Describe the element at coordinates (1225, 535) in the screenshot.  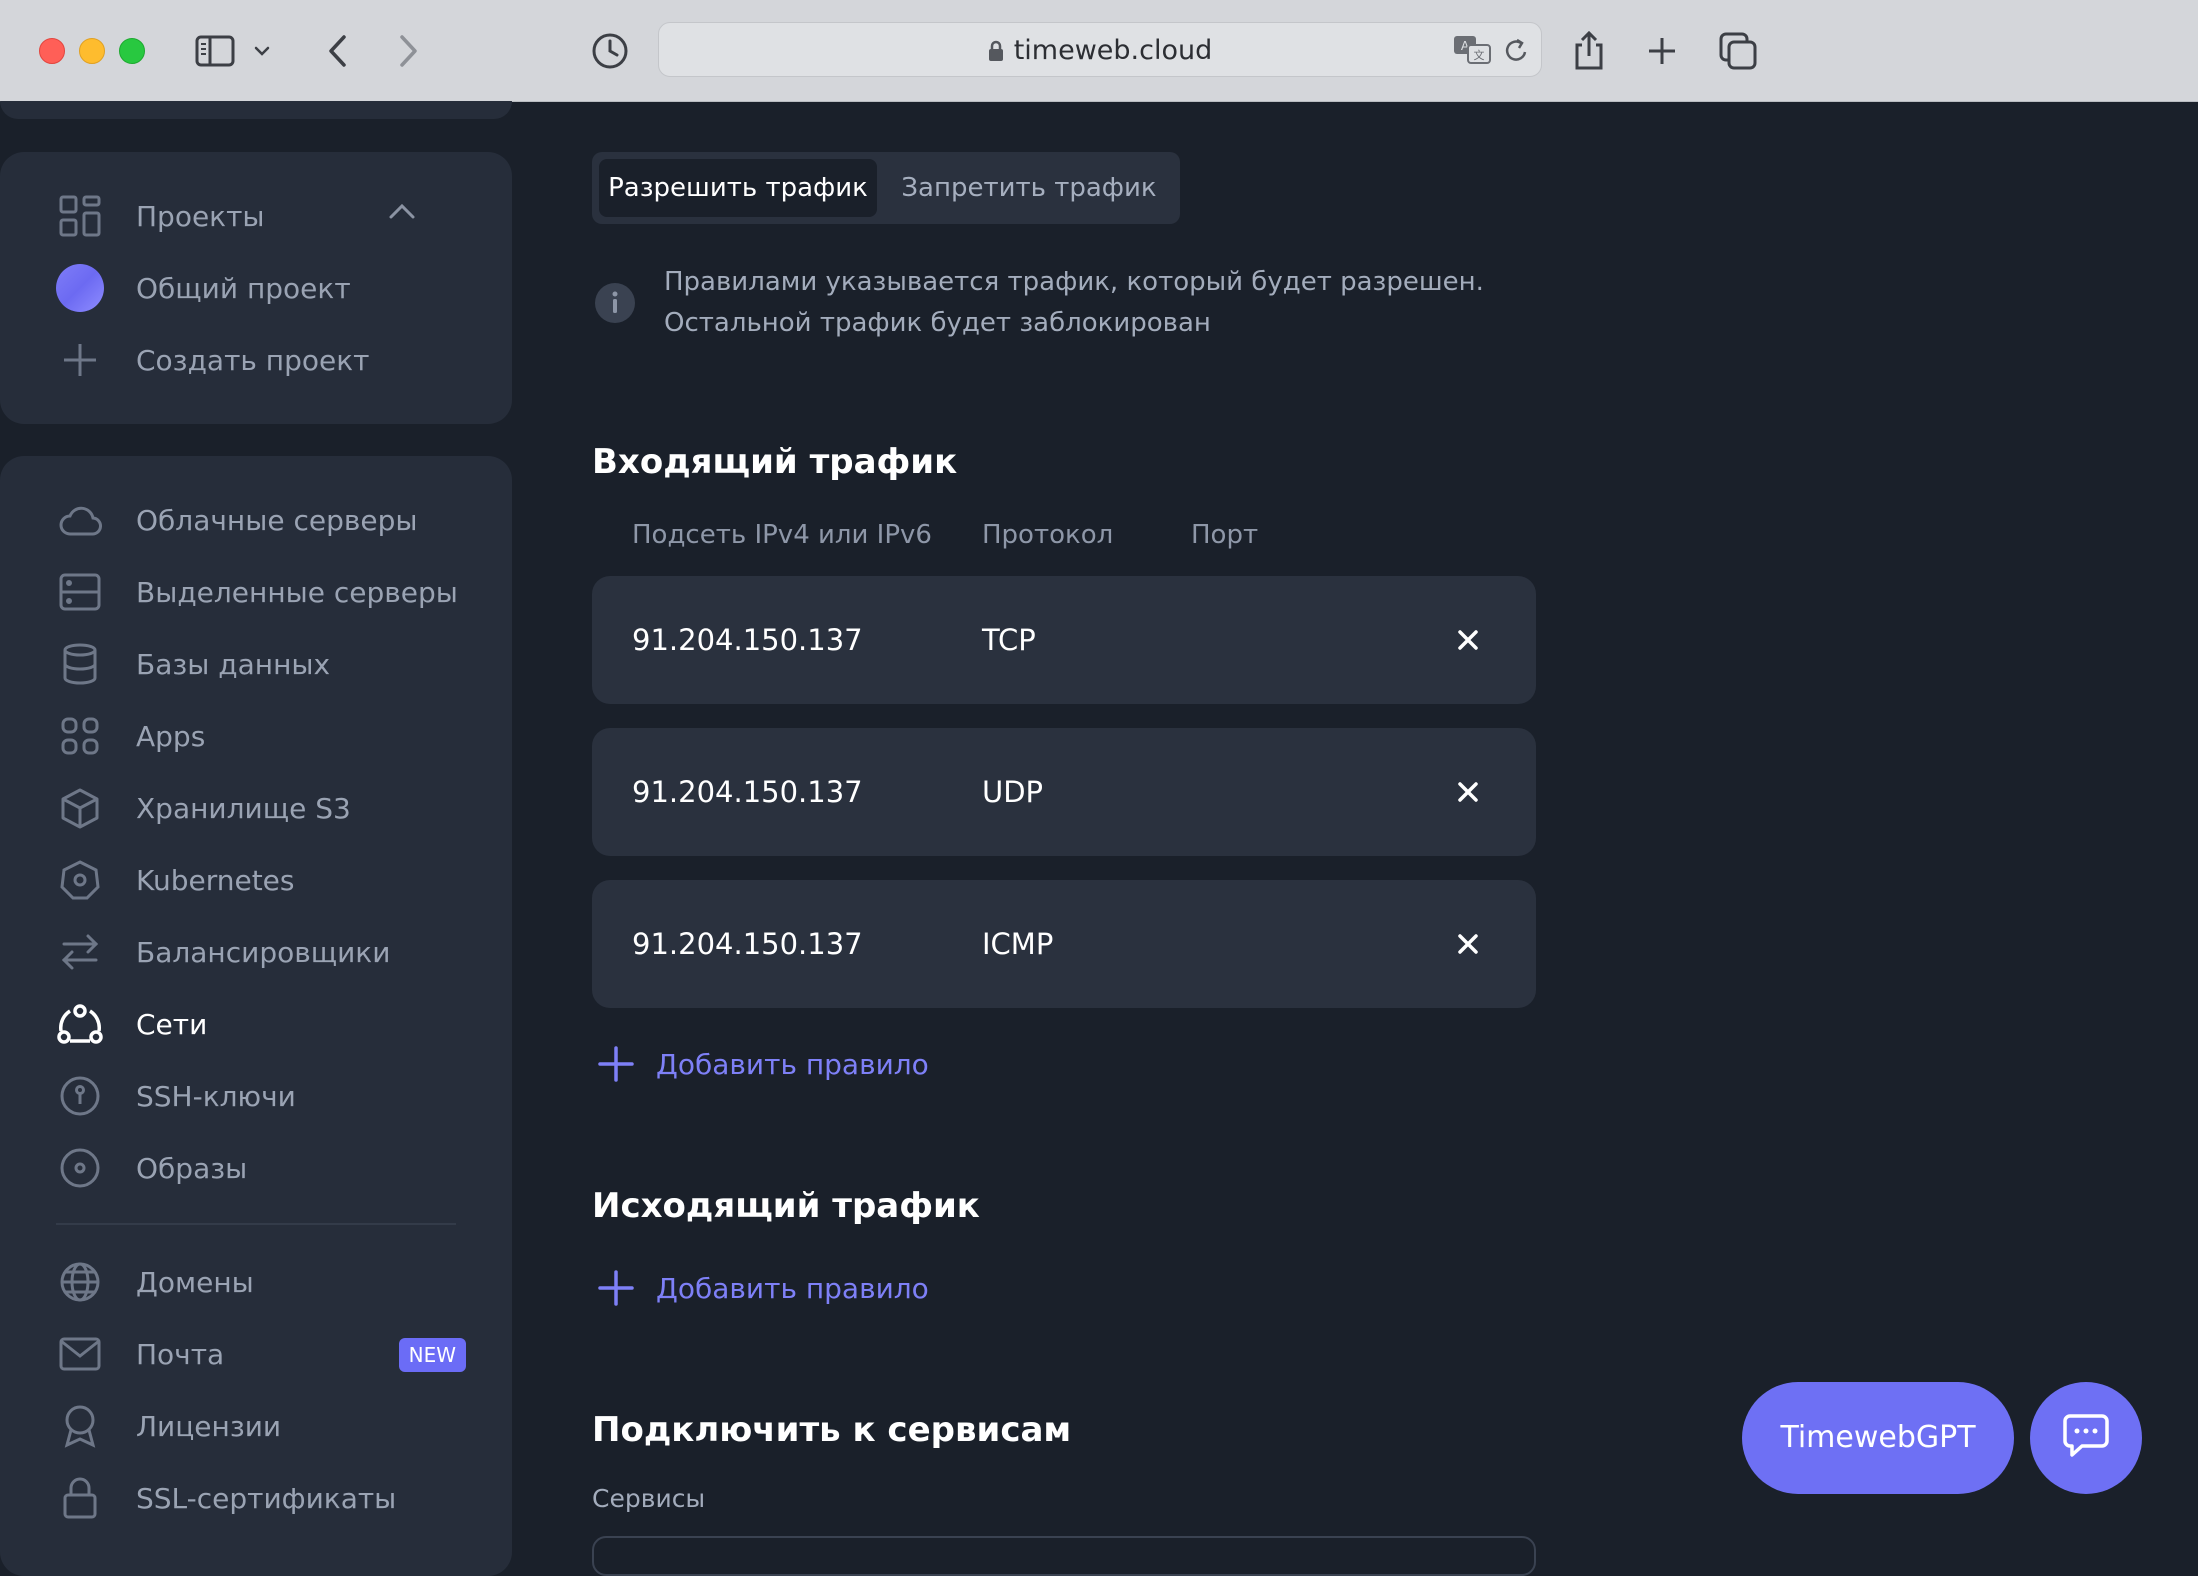
I see `column-header-port: Порт` at that location.